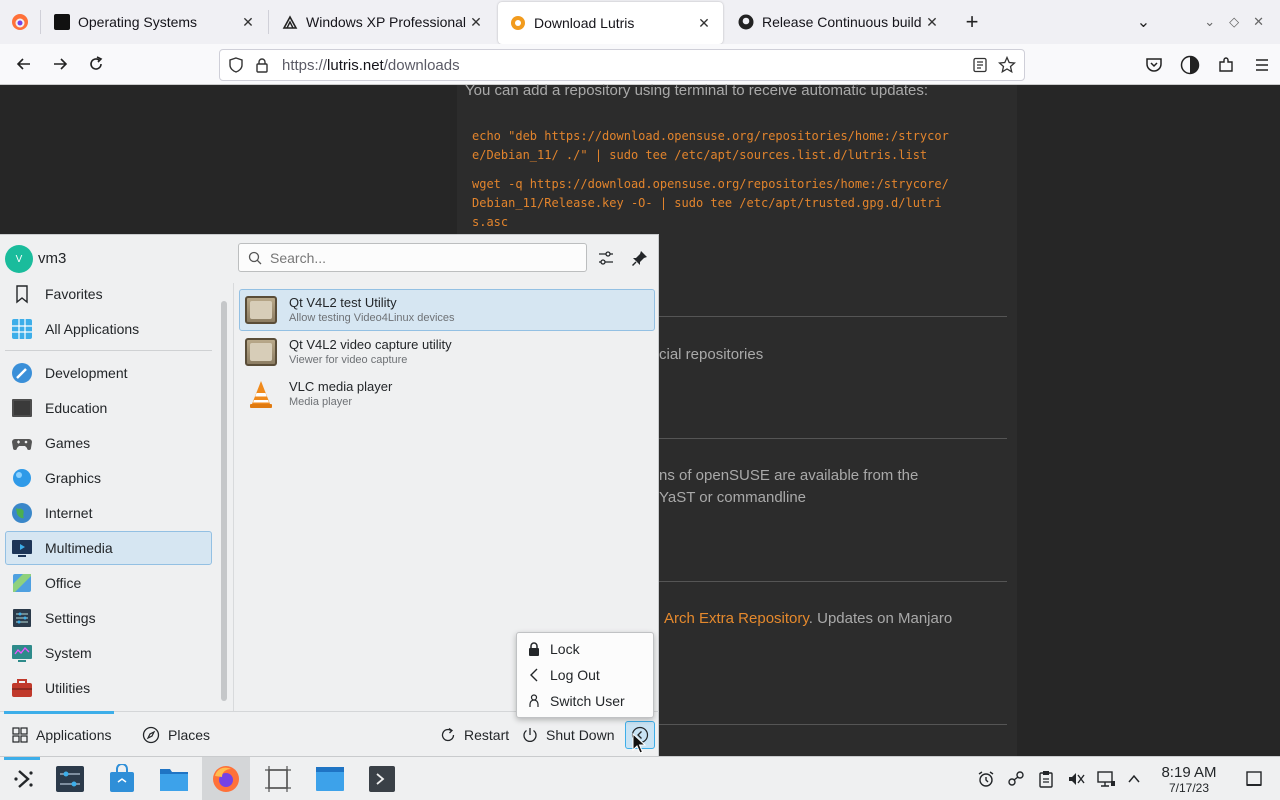  What do you see at coordinates (622, 65) in the screenshot?
I see `url-bar: https://lutris.net/downloads` at bounding box center [622, 65].